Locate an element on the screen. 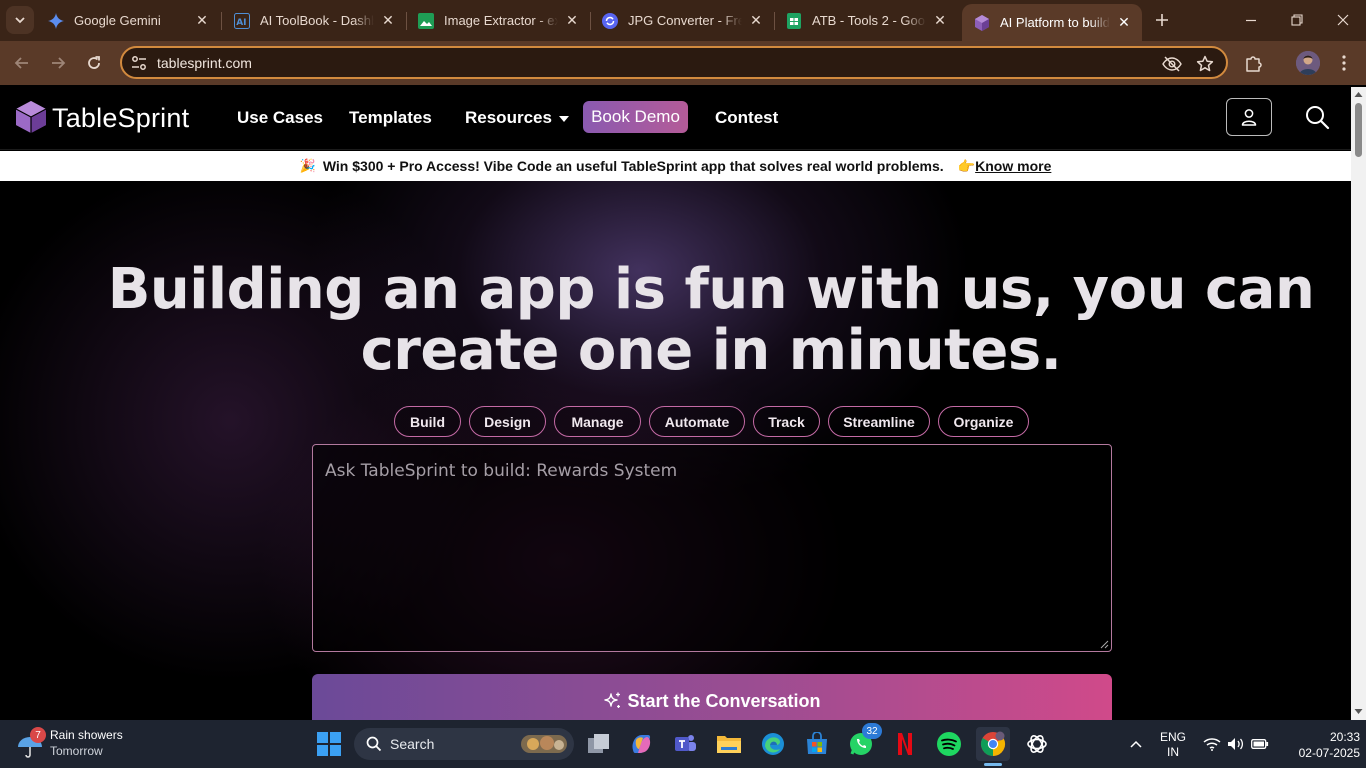 The height and width of the screenshot is (768, 1366). restore-button is located at coordinates (1297, 20).